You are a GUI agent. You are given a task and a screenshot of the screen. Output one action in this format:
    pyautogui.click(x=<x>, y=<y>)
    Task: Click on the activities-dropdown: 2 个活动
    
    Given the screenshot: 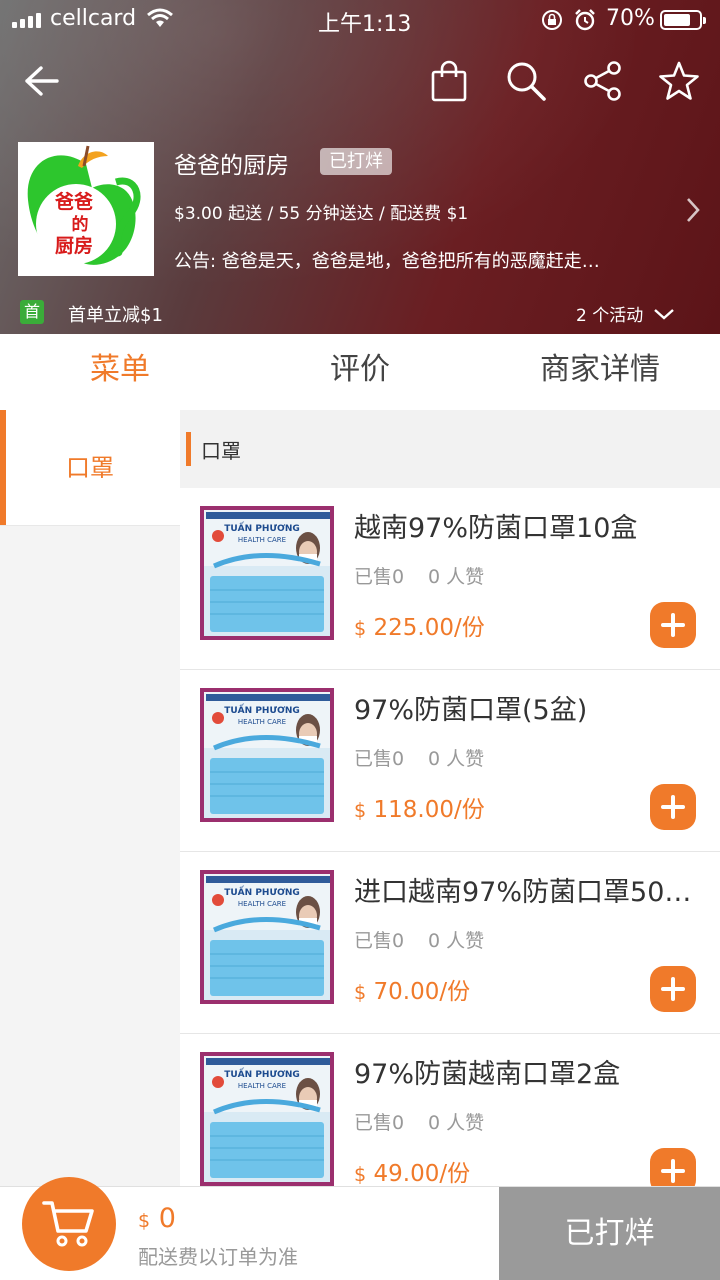 What is the action you would take?
    pyautogui.click(x=625, y=313)
    